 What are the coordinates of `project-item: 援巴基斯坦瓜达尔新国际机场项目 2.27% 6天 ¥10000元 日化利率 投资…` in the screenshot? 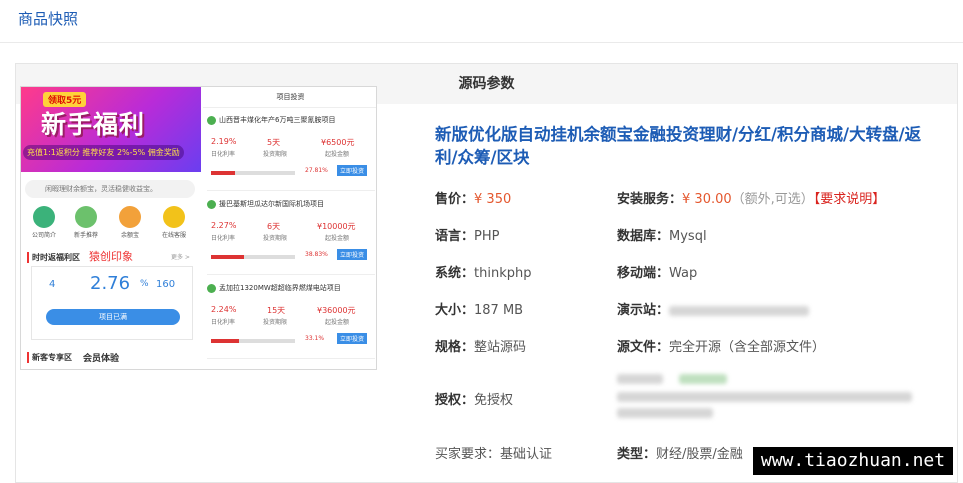 It's located at (291, 237).